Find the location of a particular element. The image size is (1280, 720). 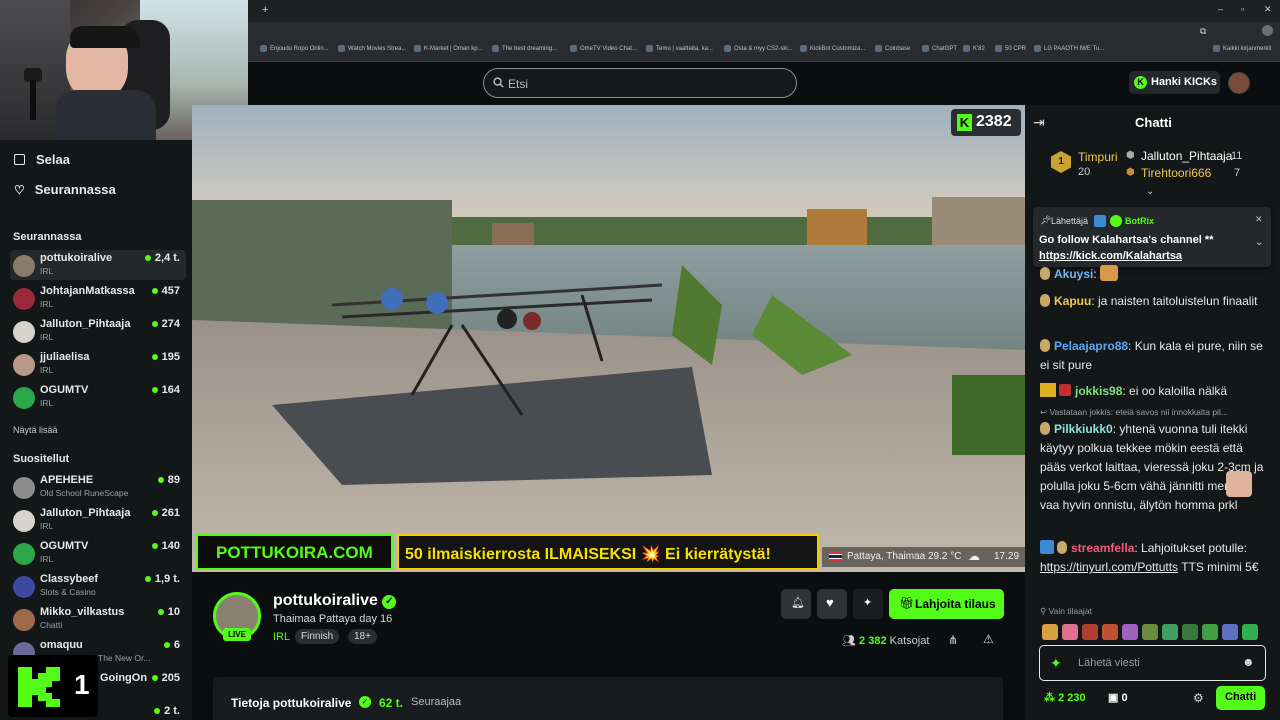

viewer-stats: 👥︎ 2 382 Katsojat is located at coordinates (885, 640).